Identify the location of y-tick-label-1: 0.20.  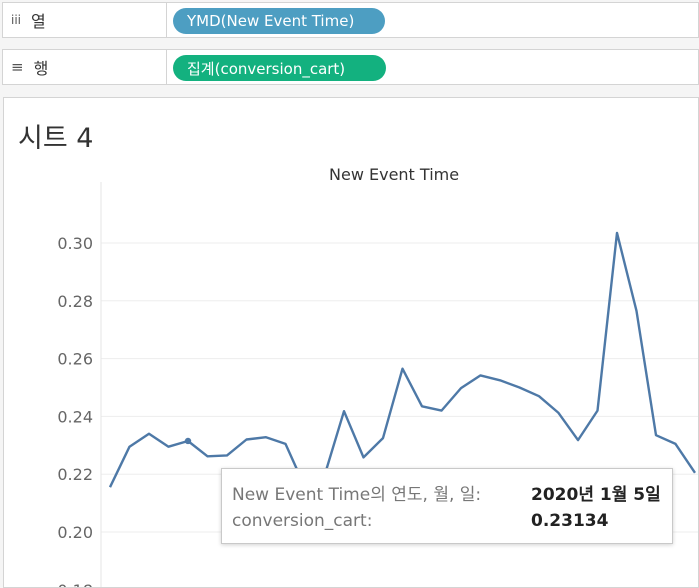
(75, 532).